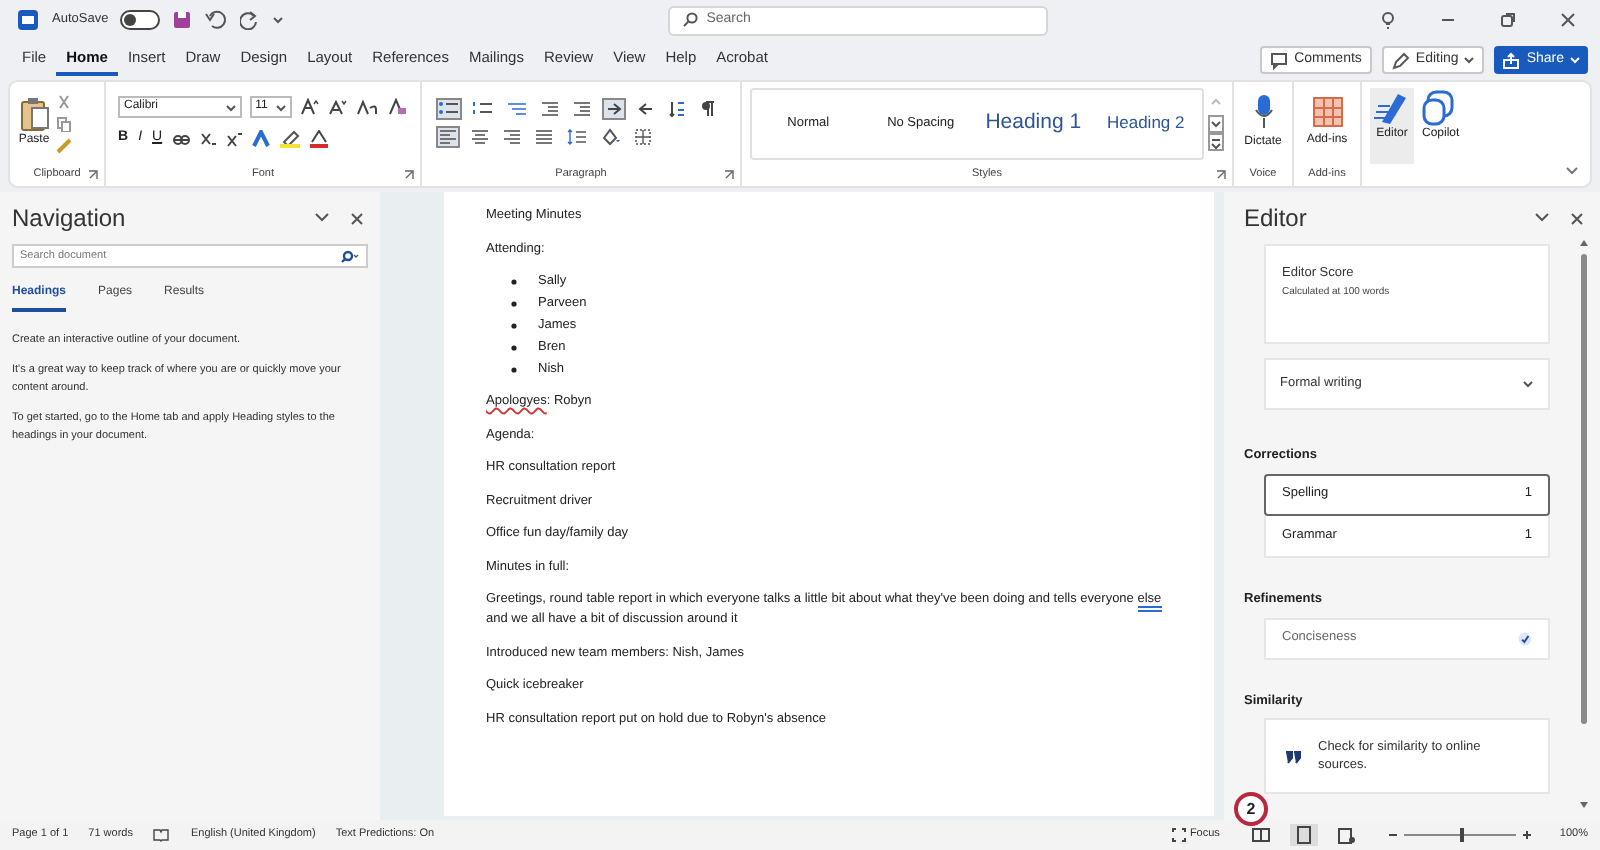 The width and height of the screenshot is (1600, 850). I want to click on pane-title: Navigation, so click(70, 219).